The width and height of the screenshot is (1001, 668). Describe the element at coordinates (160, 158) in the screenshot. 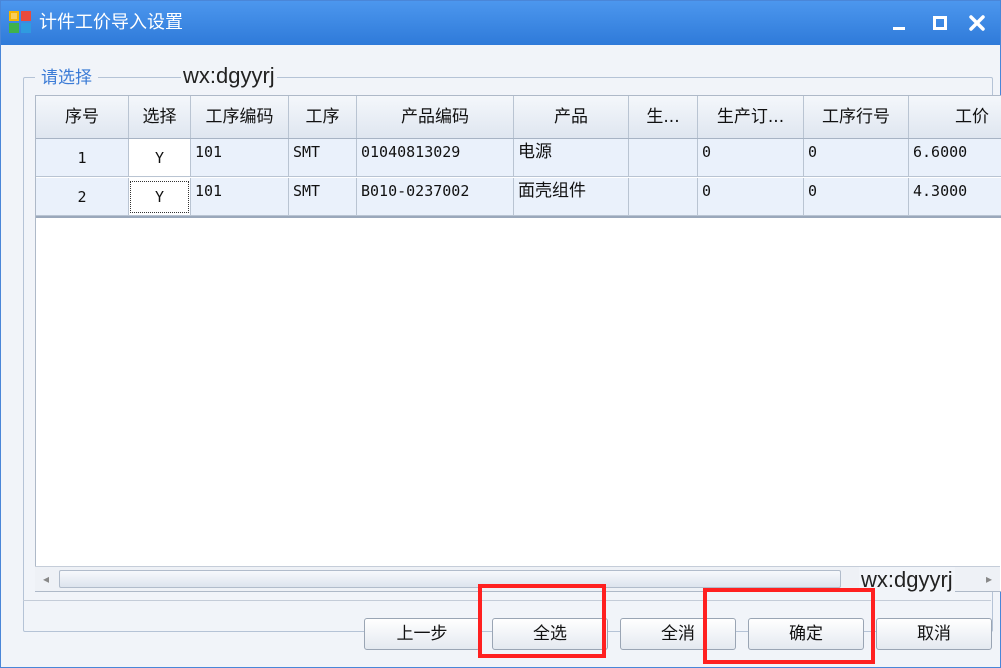

I see `cell-select: Y` at that location.